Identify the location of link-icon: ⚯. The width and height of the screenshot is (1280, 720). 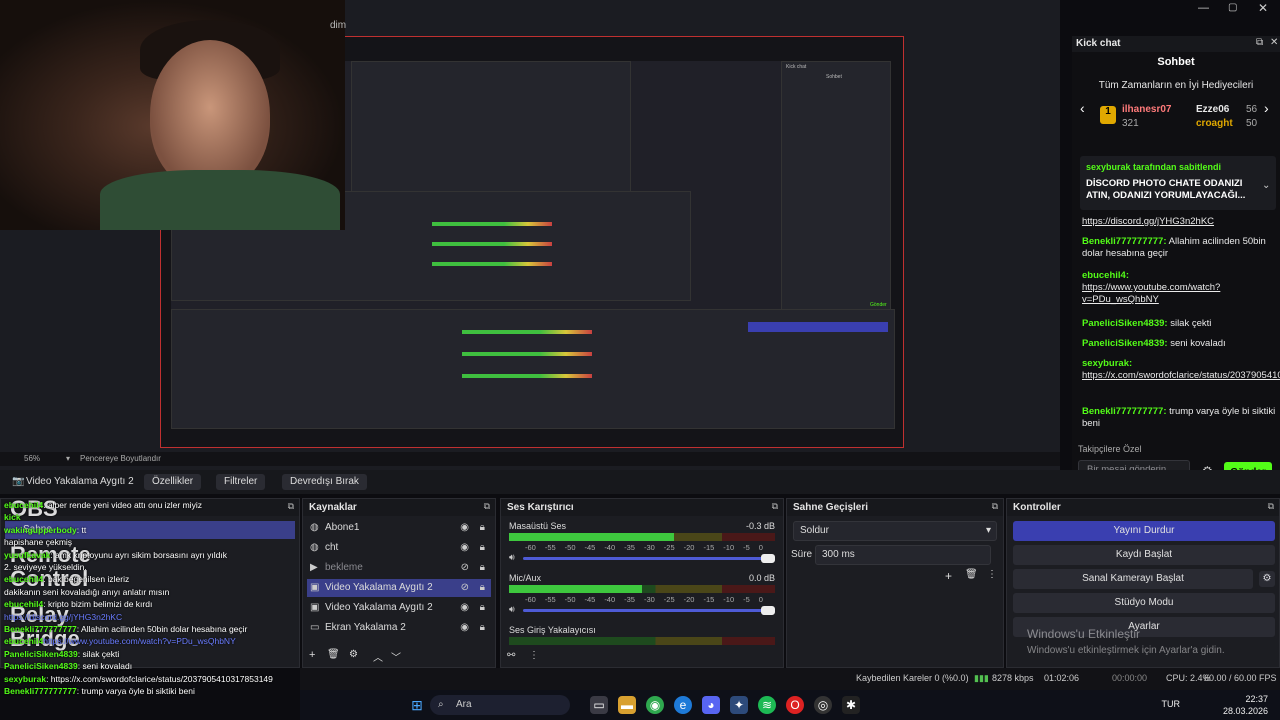
(511, 655).